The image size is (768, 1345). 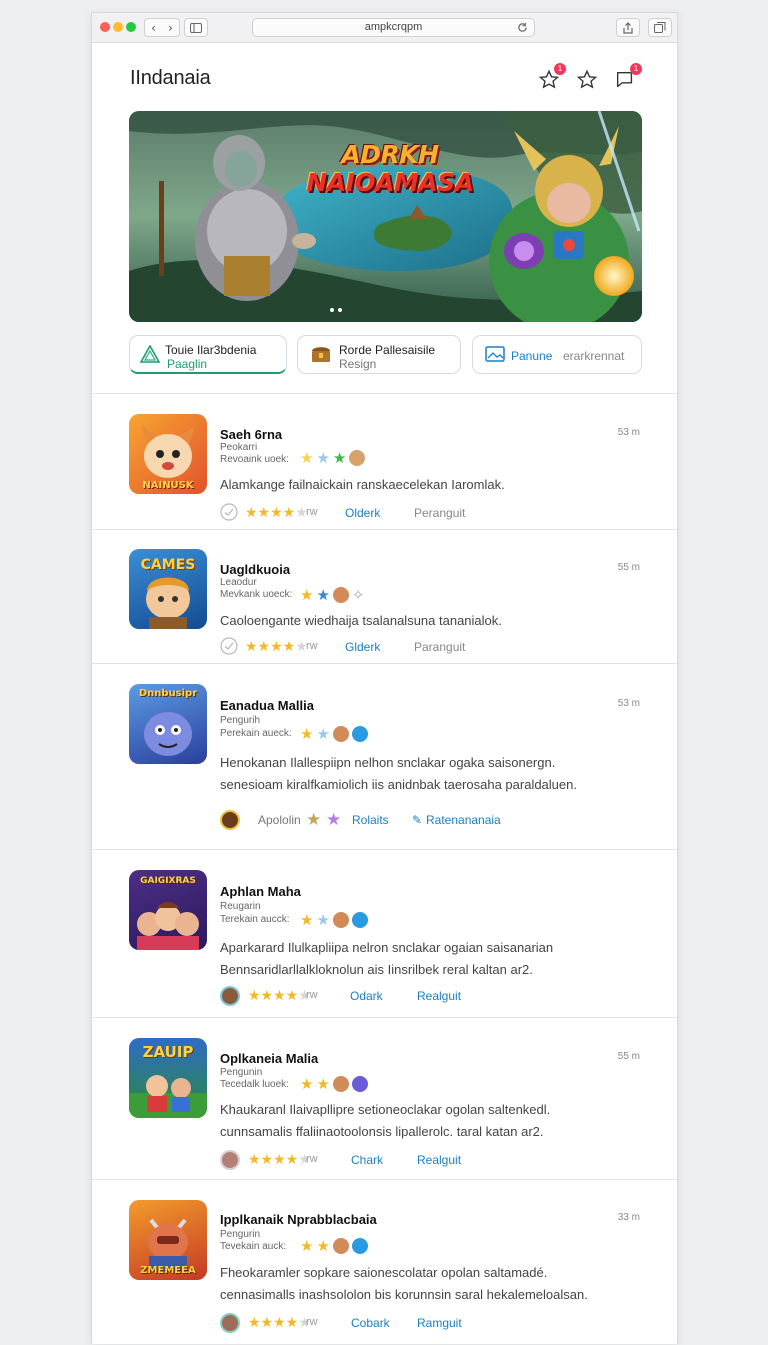 What do you see at coordinates (298, 1219) in the screenshot?
I see `item-title: Ipplkanaik Nprabblacbaia` at bounding box center [298, 1219].